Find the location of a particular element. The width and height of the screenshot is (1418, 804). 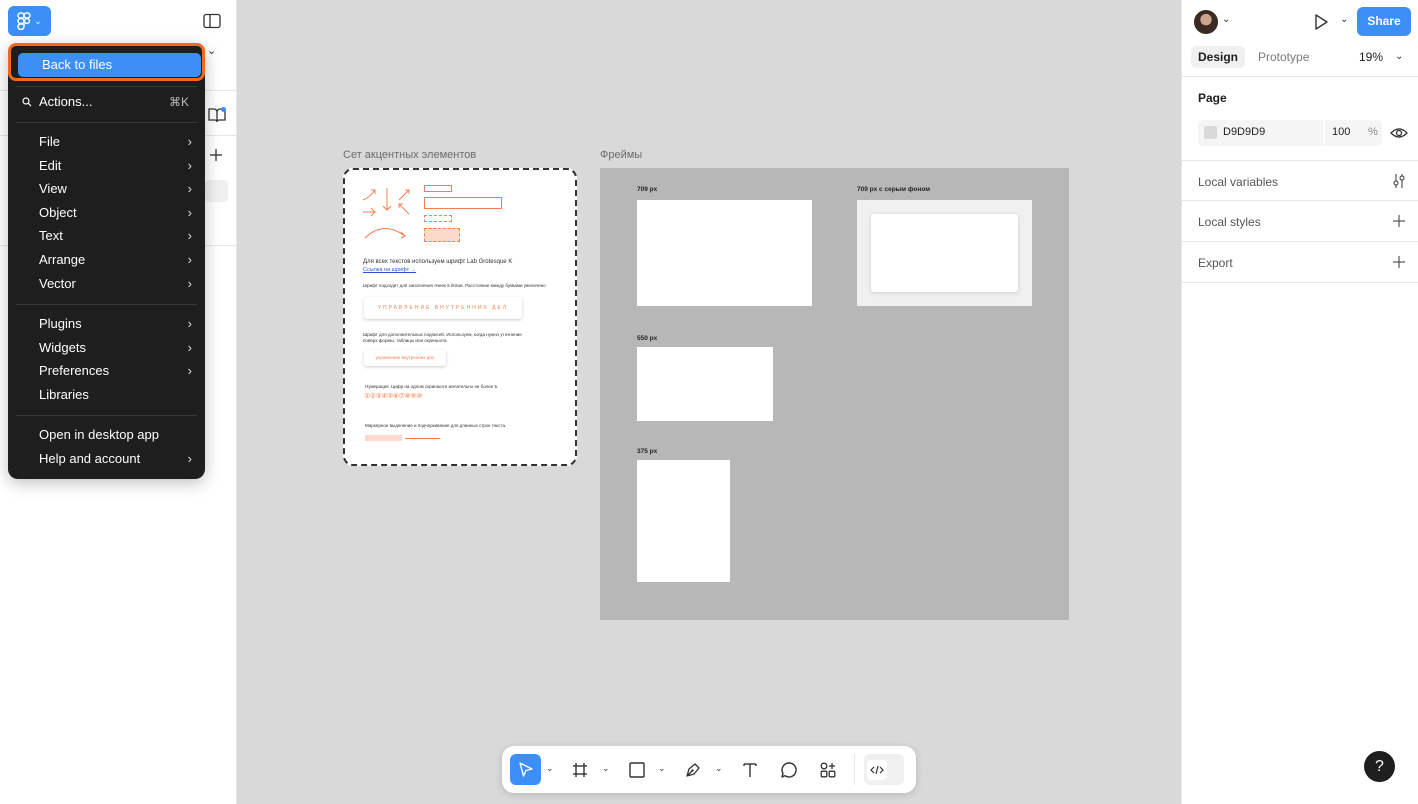

frame-size-label: 375 px is located at coordinates (647, 451).